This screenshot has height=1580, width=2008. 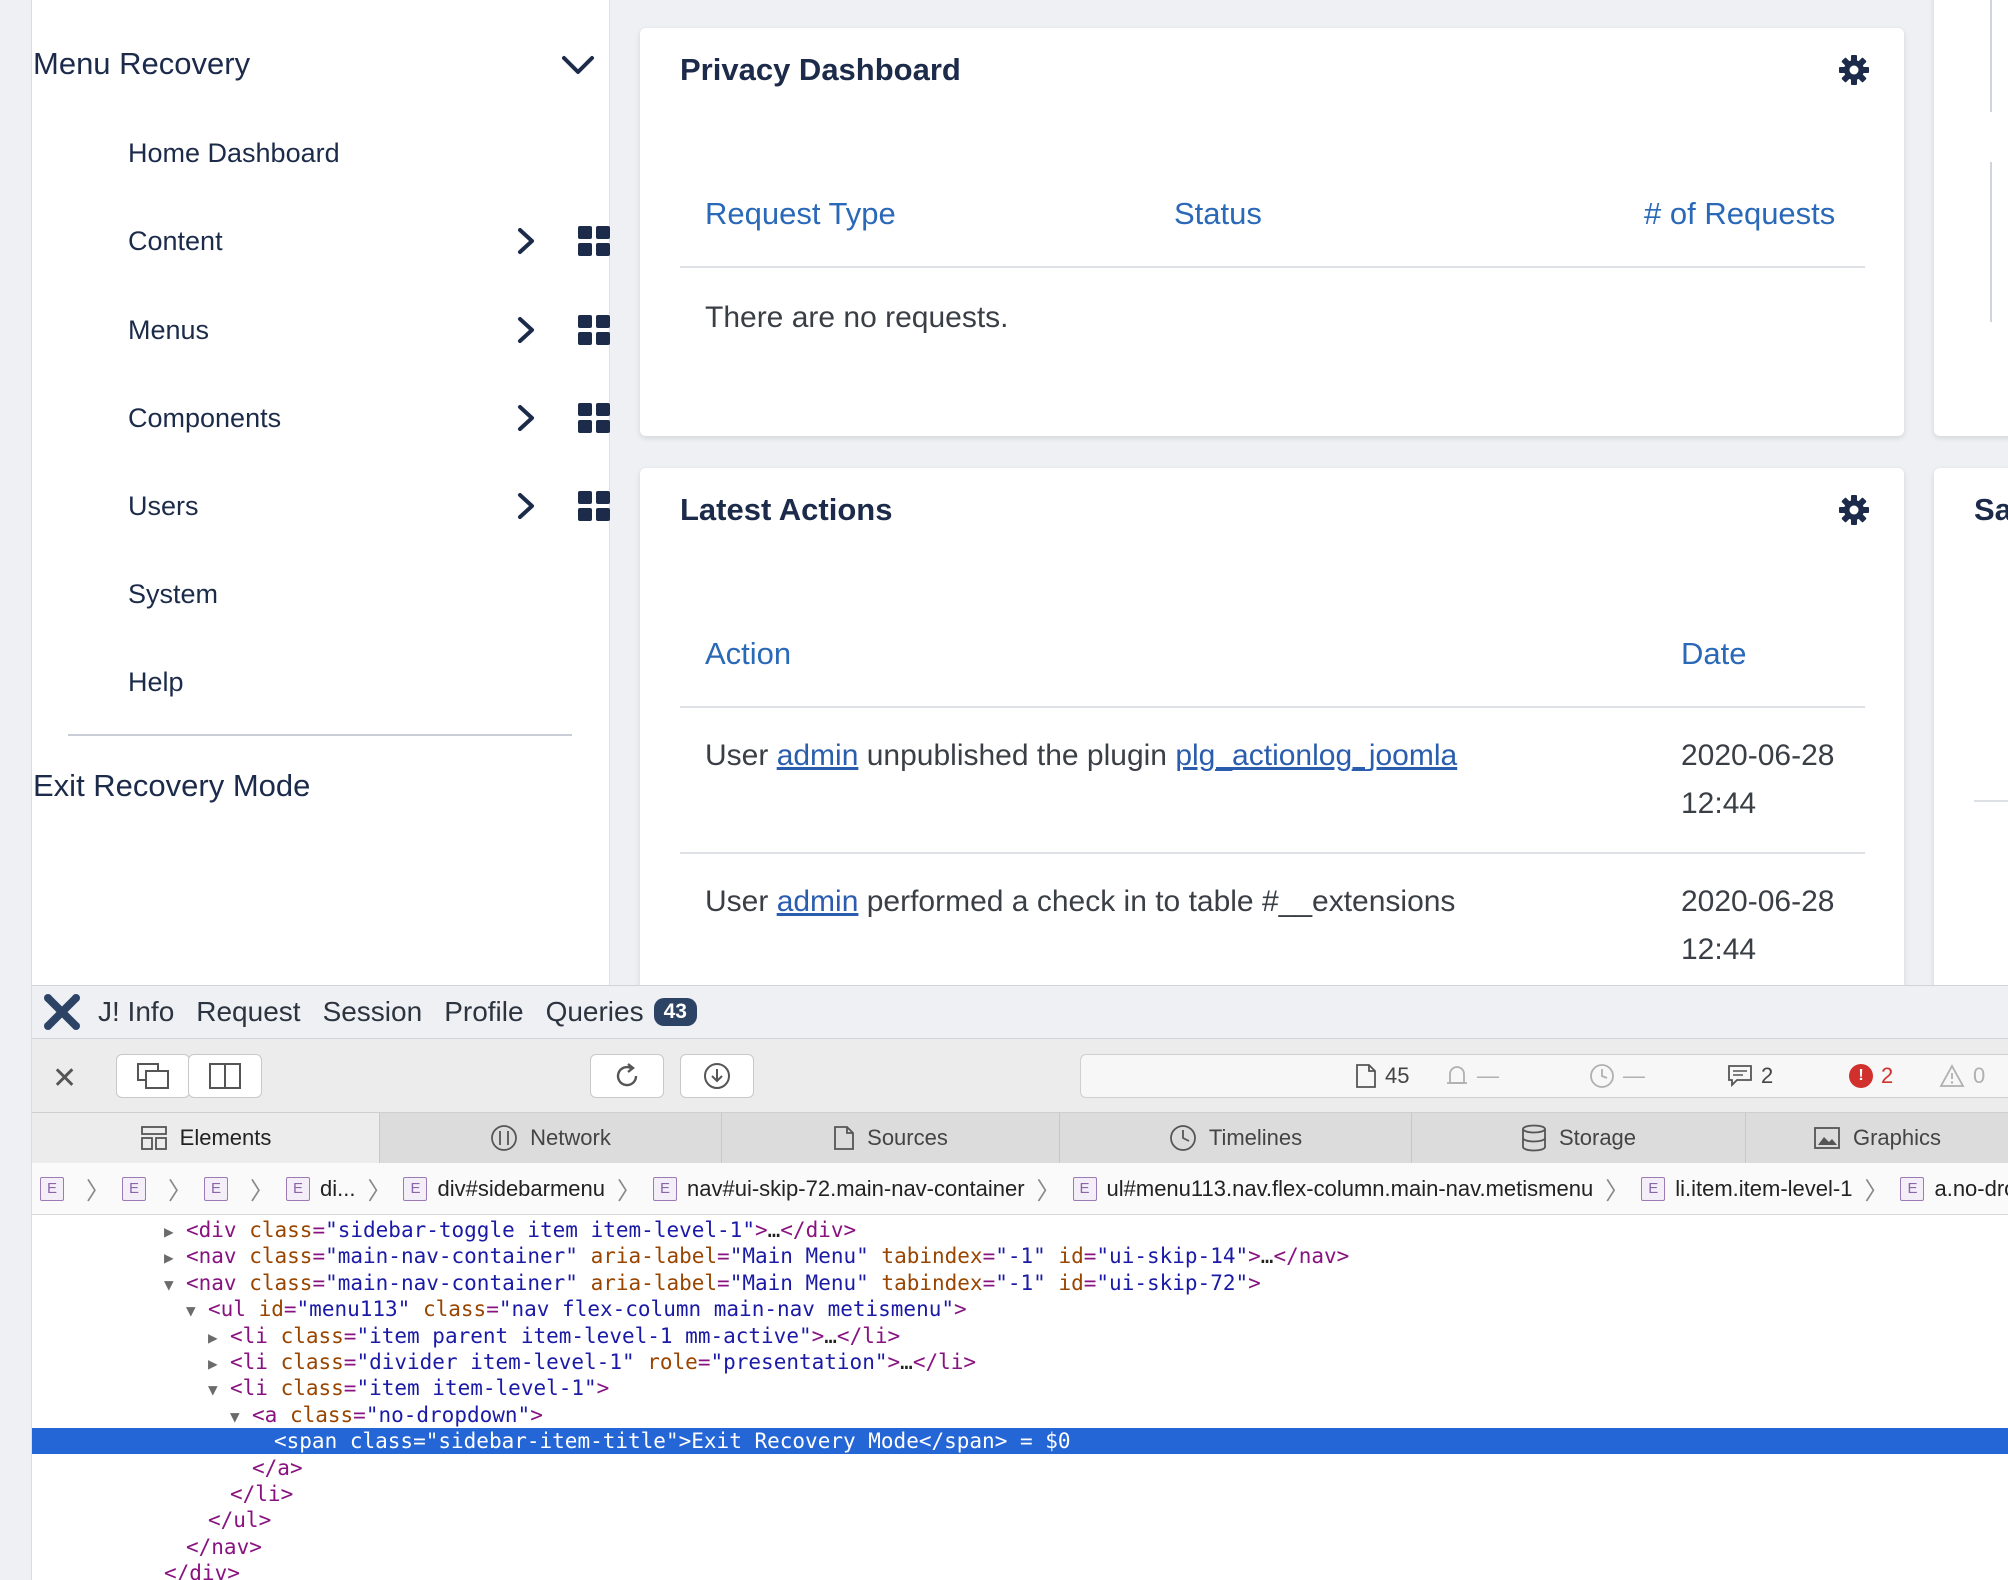 I want to click on breadcrumb-item: Enav#ui-skip-72.main-nav-container, so click(x=839, y=1189).